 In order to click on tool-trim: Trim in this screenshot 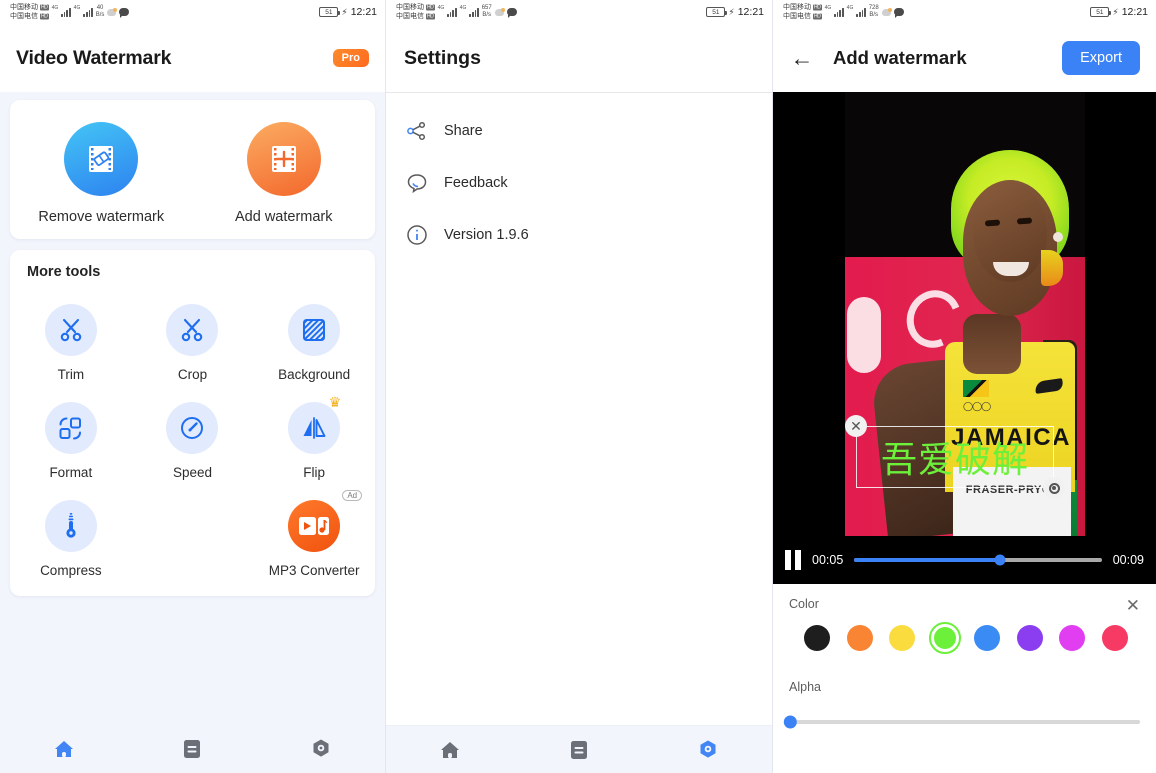, I will do `click(71, 343)`.